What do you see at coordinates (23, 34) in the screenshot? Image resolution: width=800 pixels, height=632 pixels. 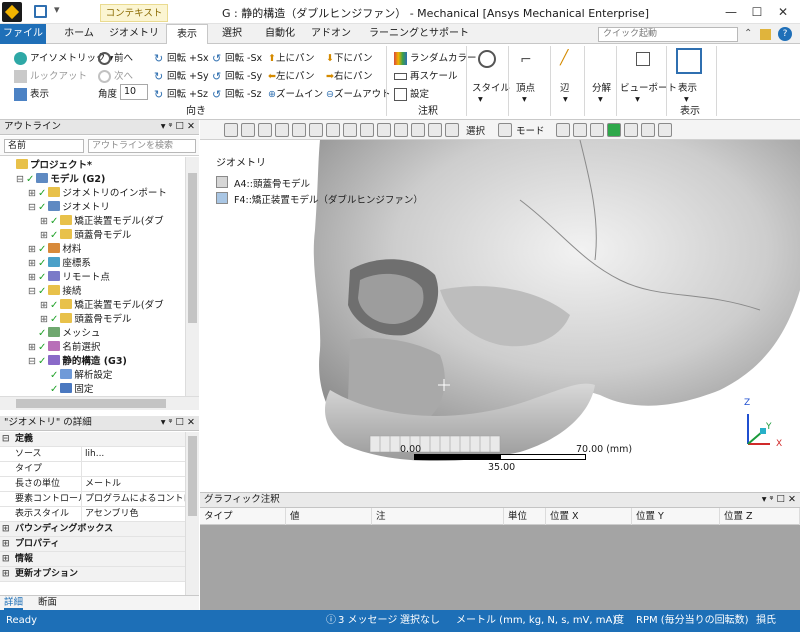 I see `tab-file: ファイル` at bounding box center [23, 34].